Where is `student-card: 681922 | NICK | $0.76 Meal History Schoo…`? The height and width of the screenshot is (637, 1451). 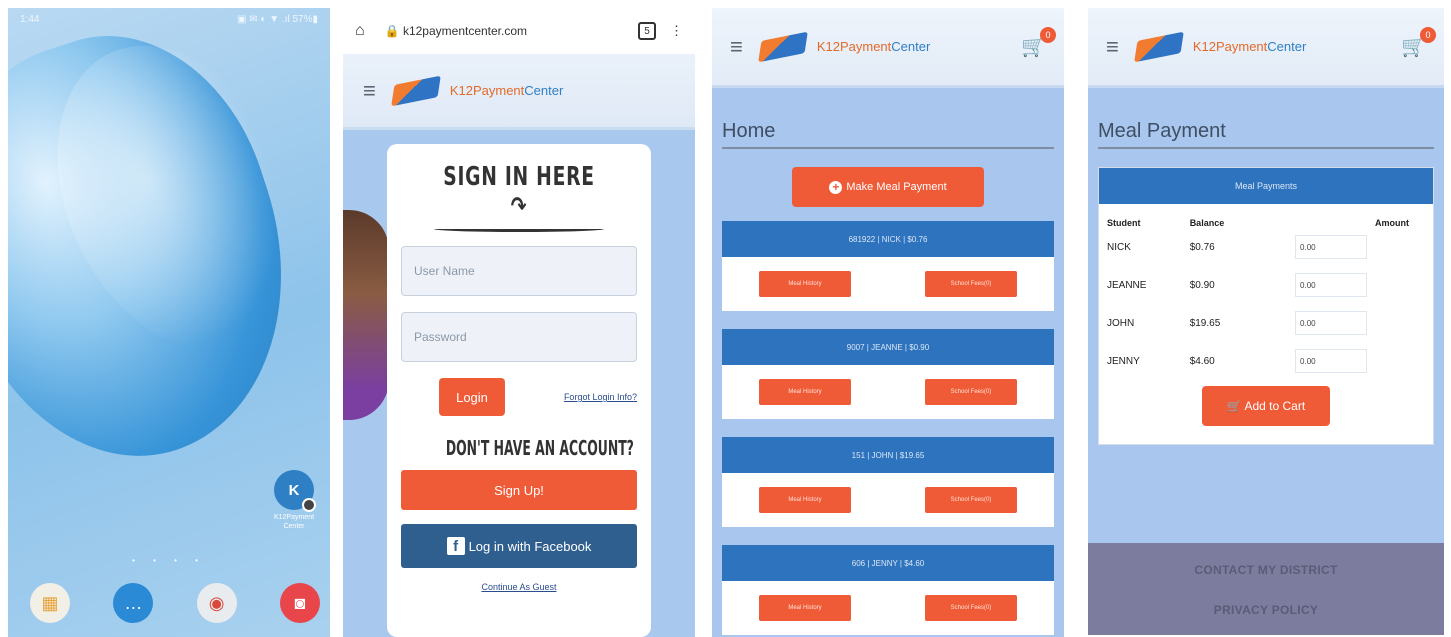
student-card: 681922 | NICK | $0.76 Meal History Schoo… is located at coordinates (888, 266).